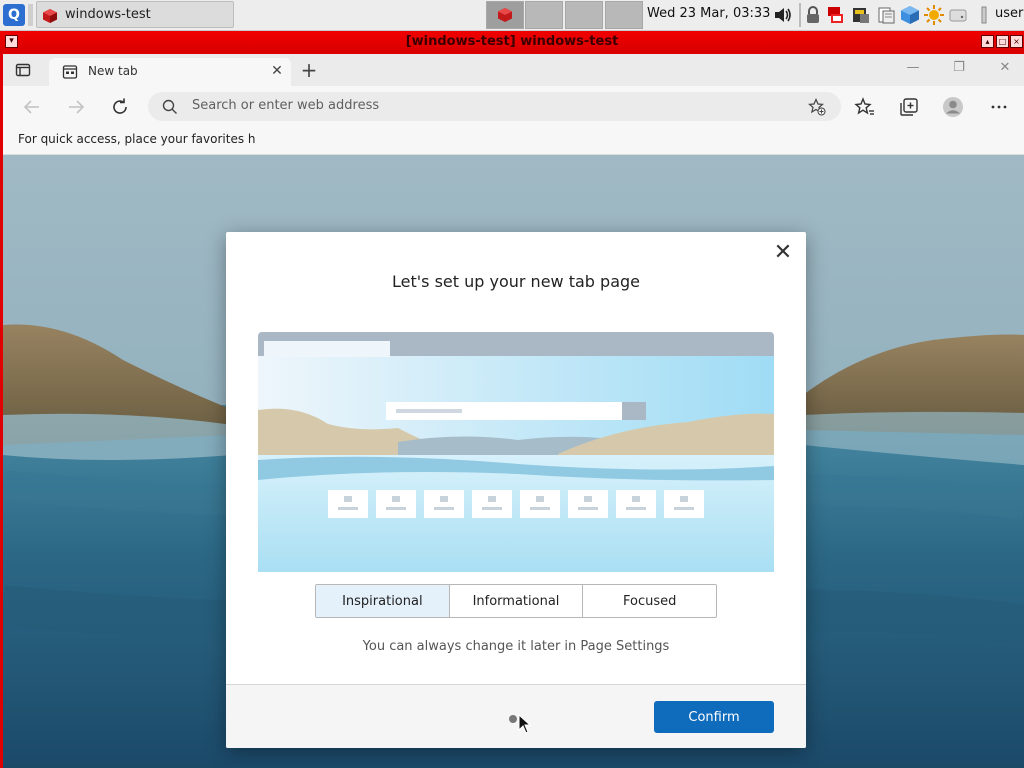 The width and height of the screenshot is (1024, 768). I want to click on window-shade-button: ▴, so click(987, 41).